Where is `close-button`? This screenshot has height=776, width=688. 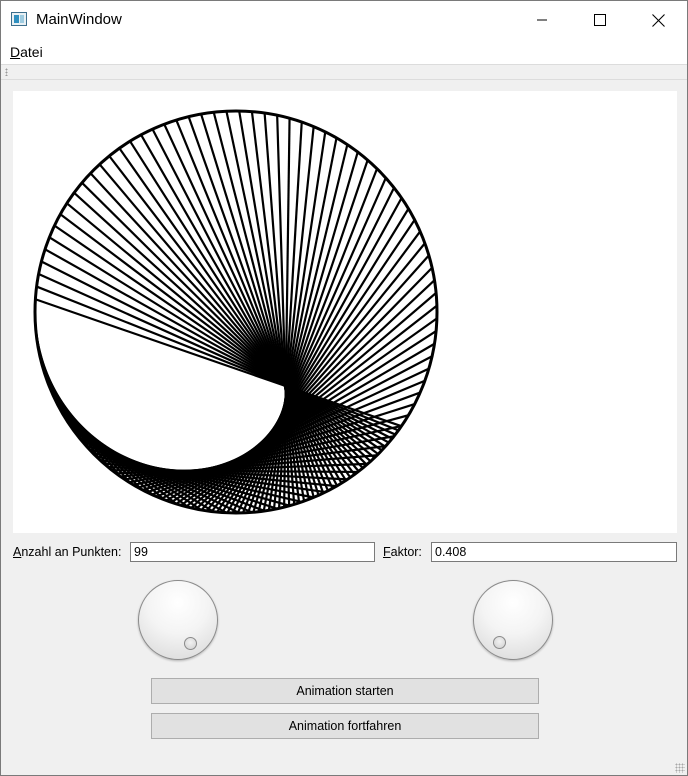
close-button is located at coordinates (658, 20).